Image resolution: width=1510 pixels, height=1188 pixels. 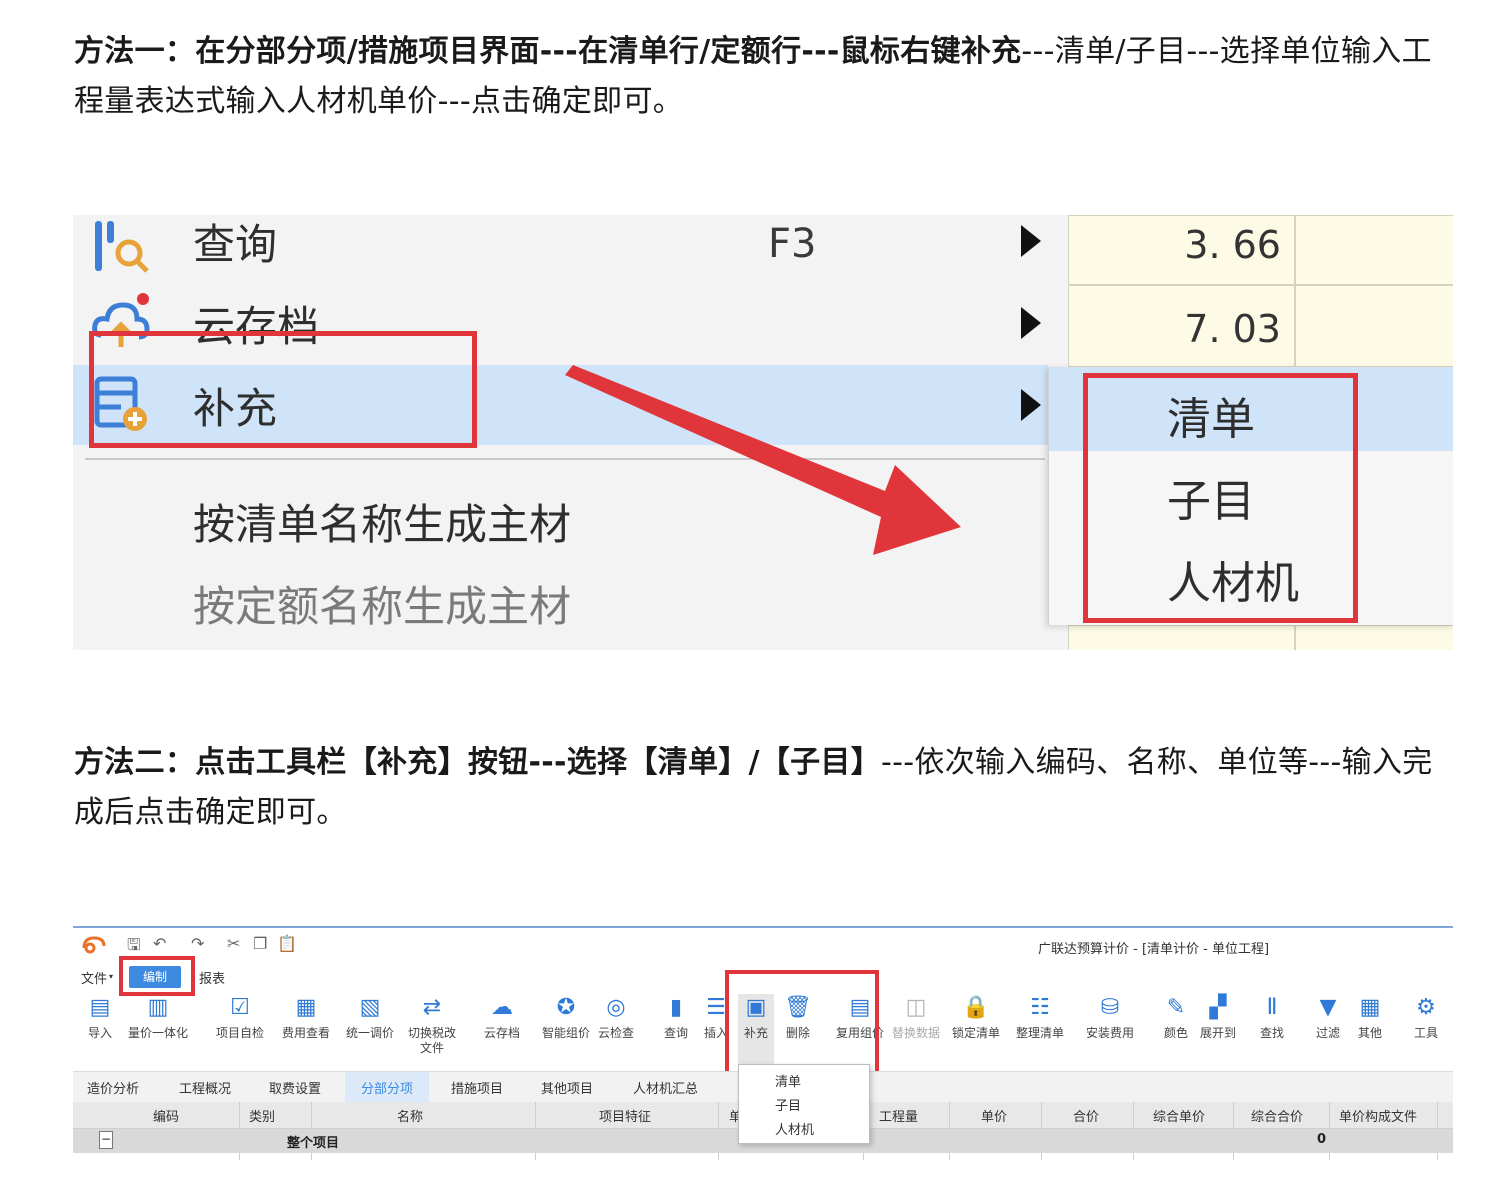 I want to click on tools-icon: ⚙, so click(x=1426, y=1007).